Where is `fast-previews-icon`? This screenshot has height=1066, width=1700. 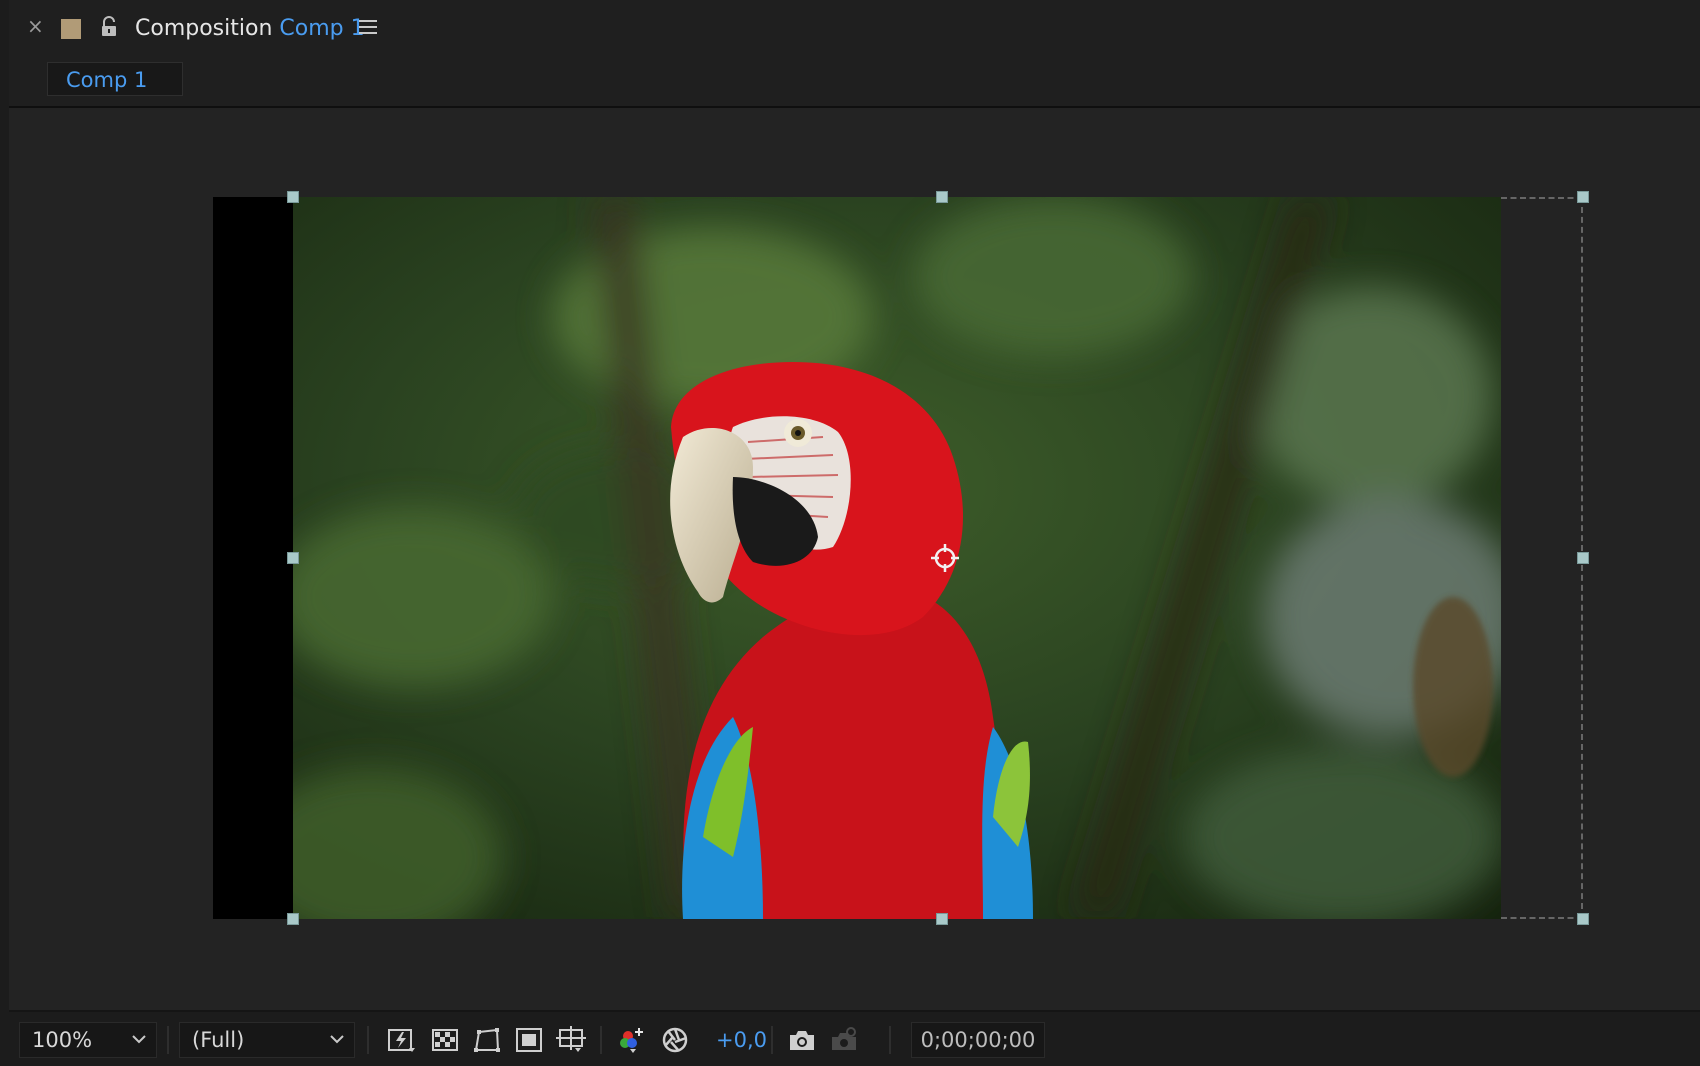
fast-previews-icon is located at coordinates (402, 1040).